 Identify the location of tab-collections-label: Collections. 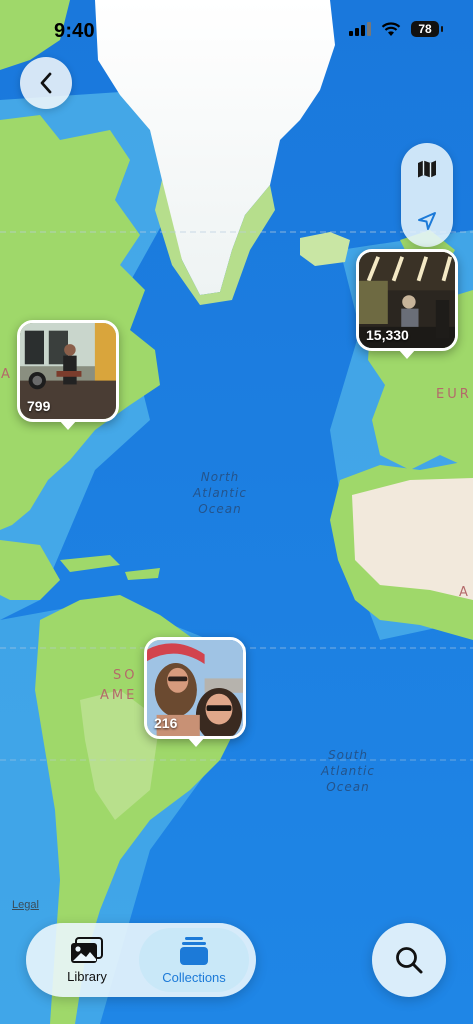
(194, 977).